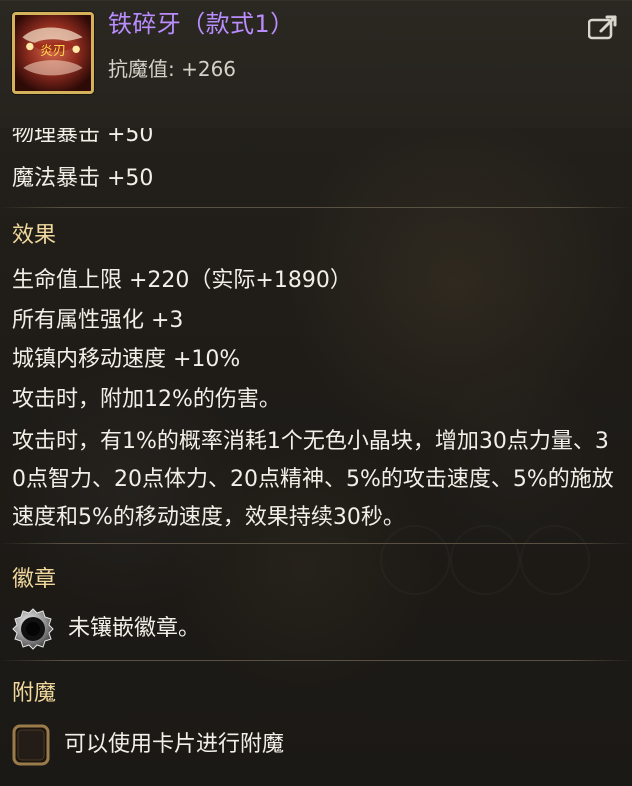 The height and width of the screenshot is (786, 632). I want to click on divider-after-effect, so click(316, 543).